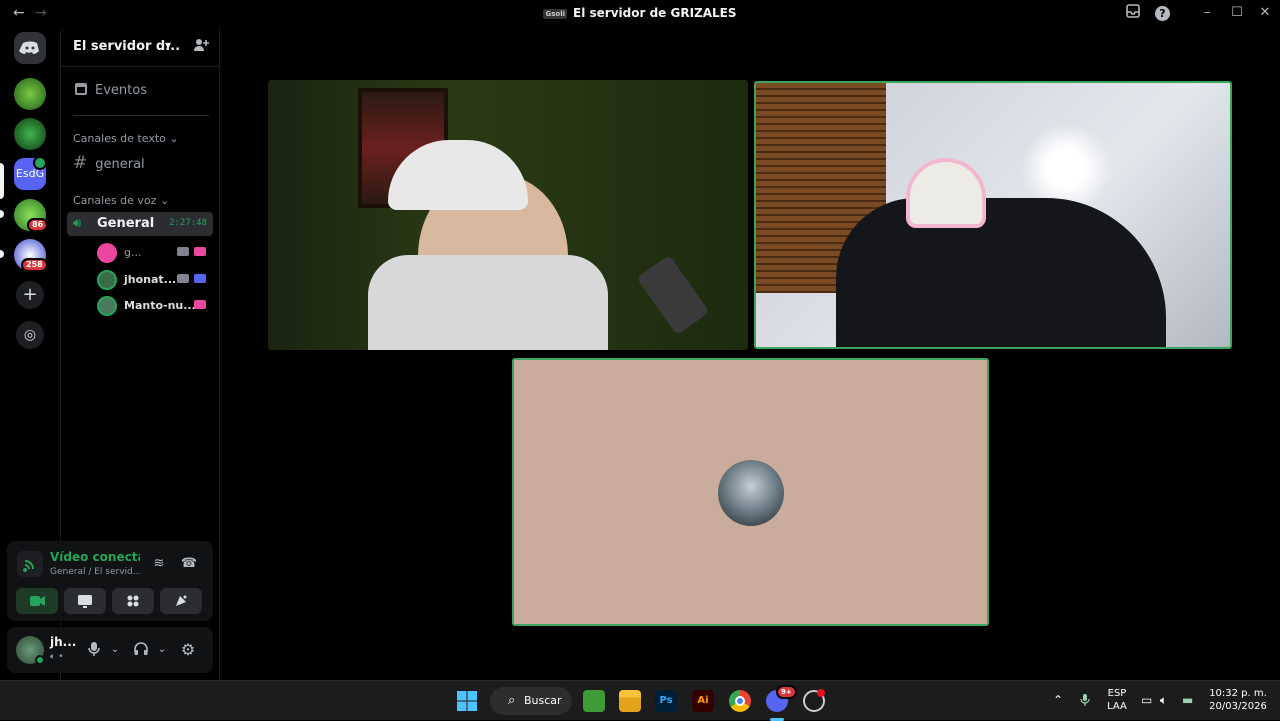  What do you see at coordinates (946, 193) in the screenshot?
I see `participant-cap` at bounding box center [946, 193].